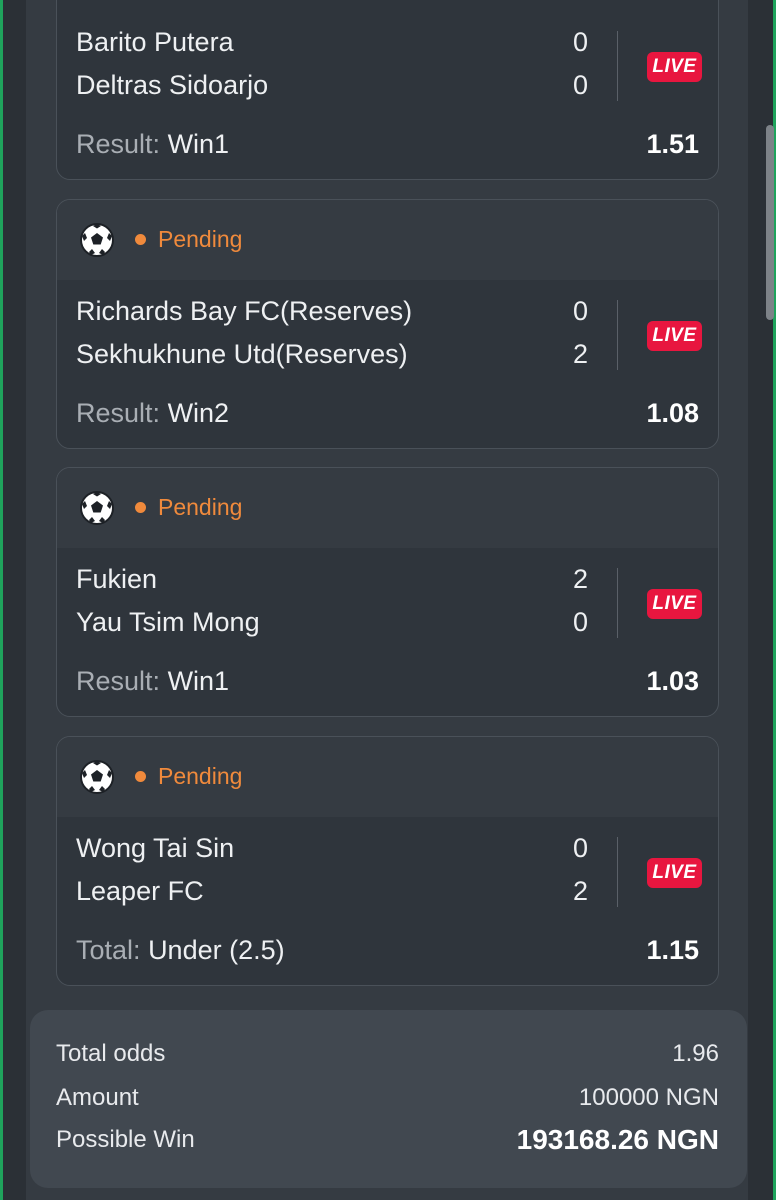 This screenshot has height=1200, width=776. Describe the element at coordinates (244, 311) in the screenshot. I see `team-home: Richards Bay FC(Reserves)` at that location.